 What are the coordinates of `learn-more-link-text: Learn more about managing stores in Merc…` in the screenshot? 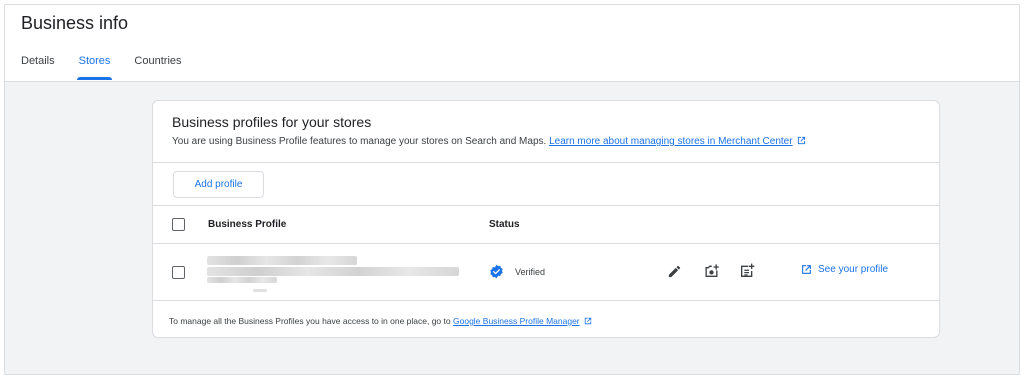 It's located at (671, 141).